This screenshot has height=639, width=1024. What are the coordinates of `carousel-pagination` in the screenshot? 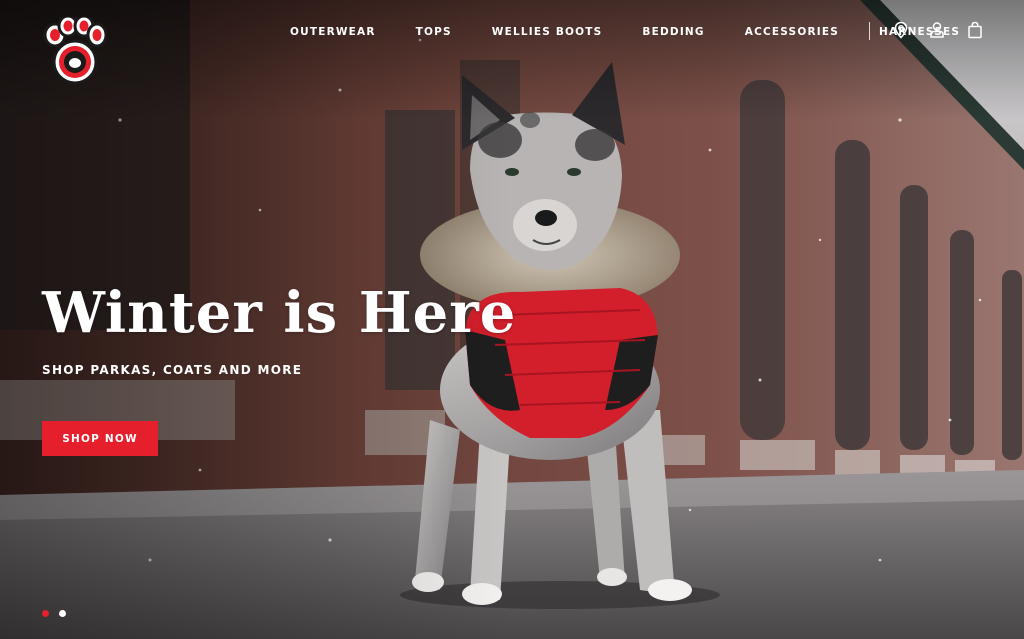 It's located at (59, 613).